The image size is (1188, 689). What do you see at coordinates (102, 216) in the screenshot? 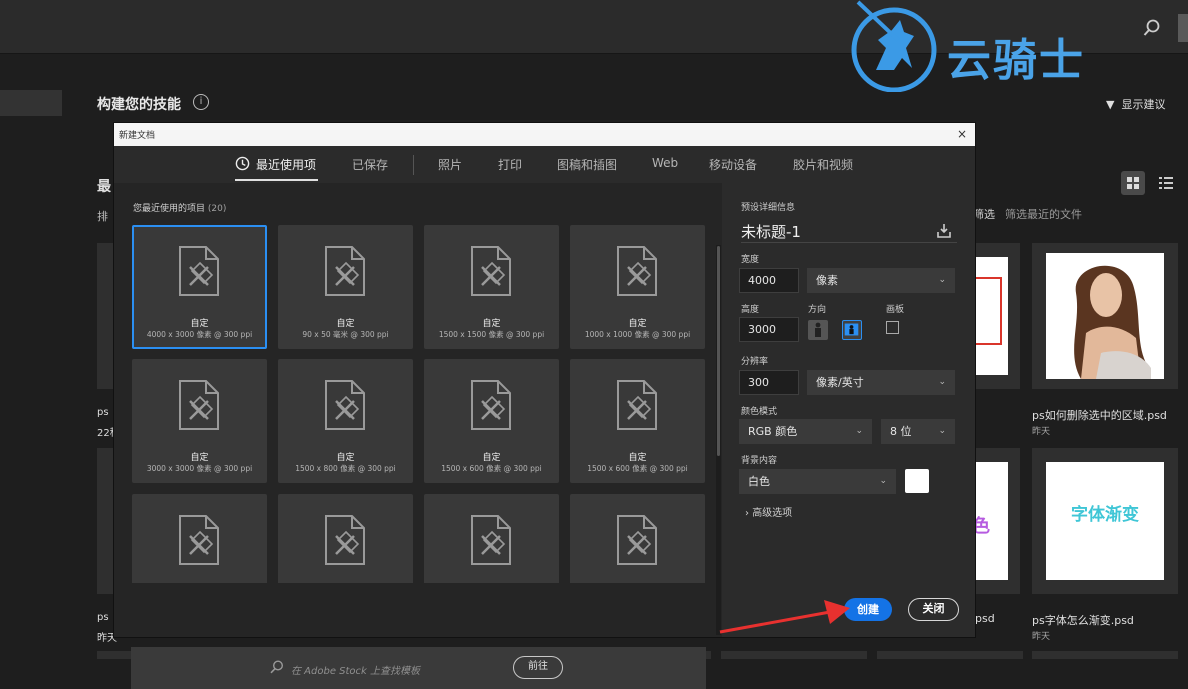
I see `sort-label: 排` at bounding box center [102, 216].